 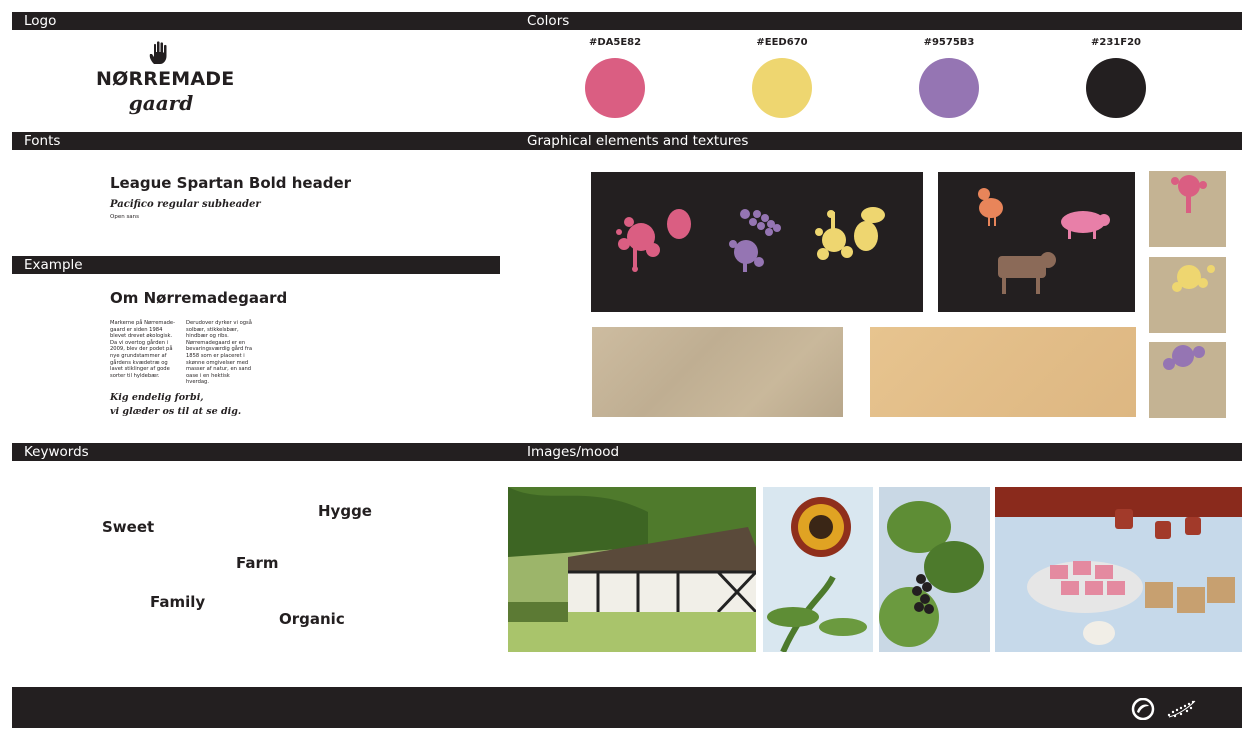 What do you see at coordinates (573, 452) in the screenshot?
I see `section-title-images: Images/mood` at bounding box center [573, 452].